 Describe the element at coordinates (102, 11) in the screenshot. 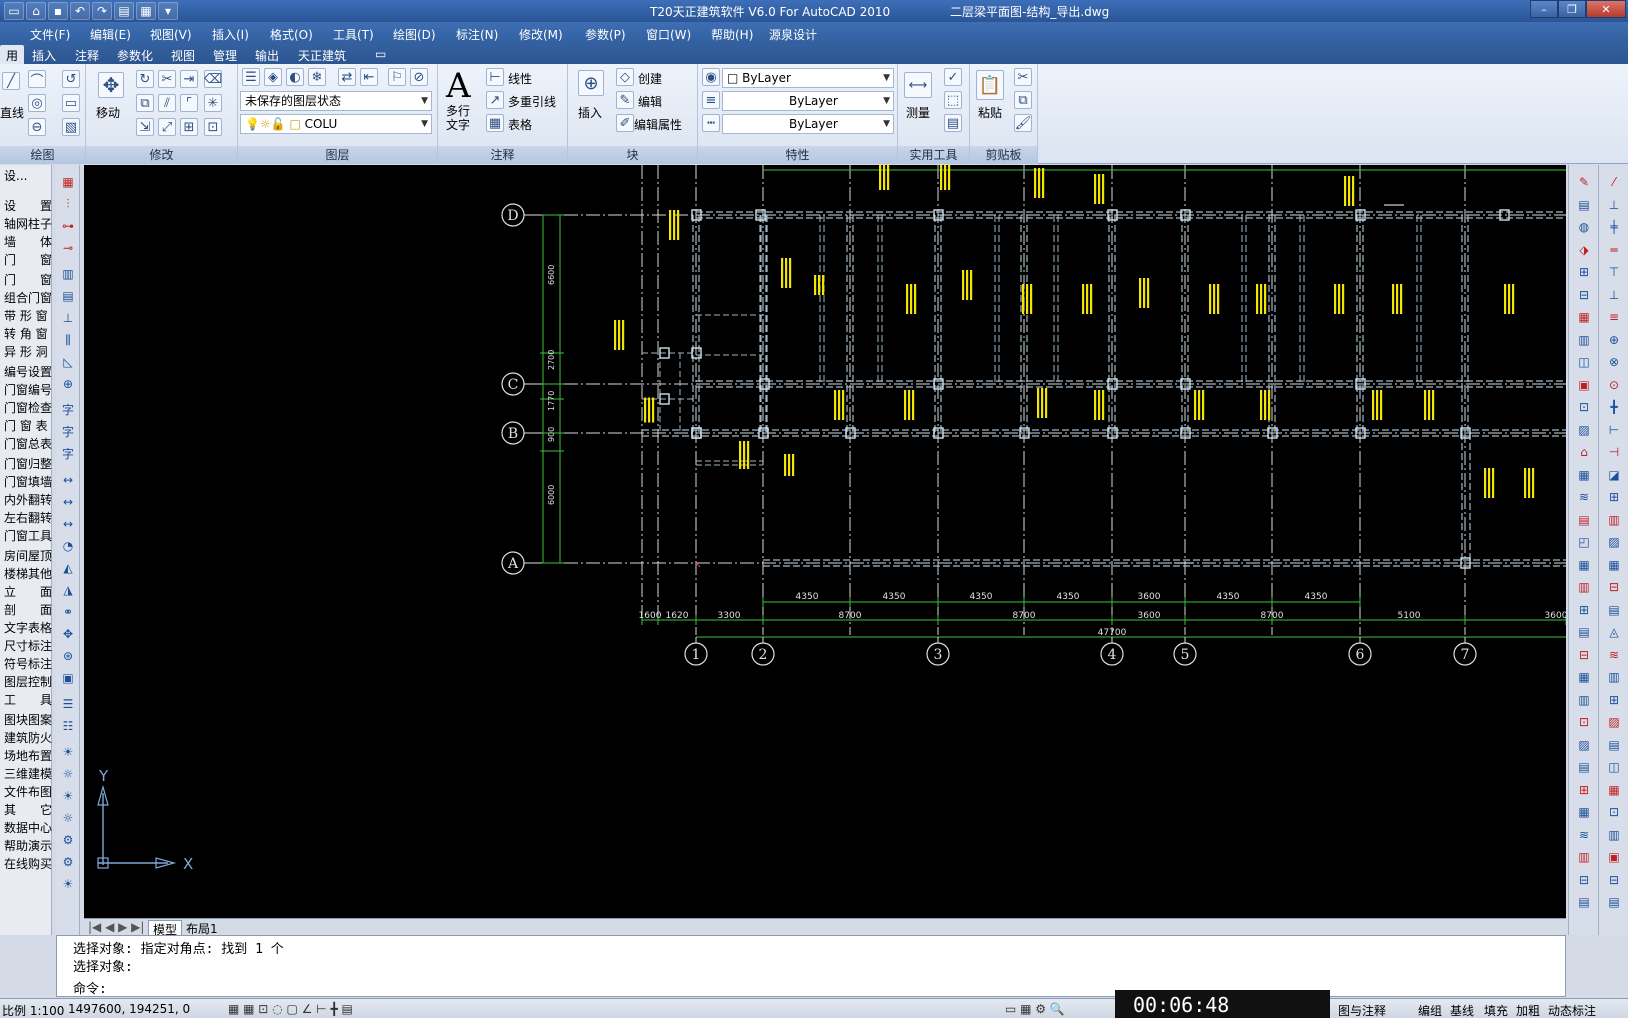

I see `redo-icon: ↷` at that location.